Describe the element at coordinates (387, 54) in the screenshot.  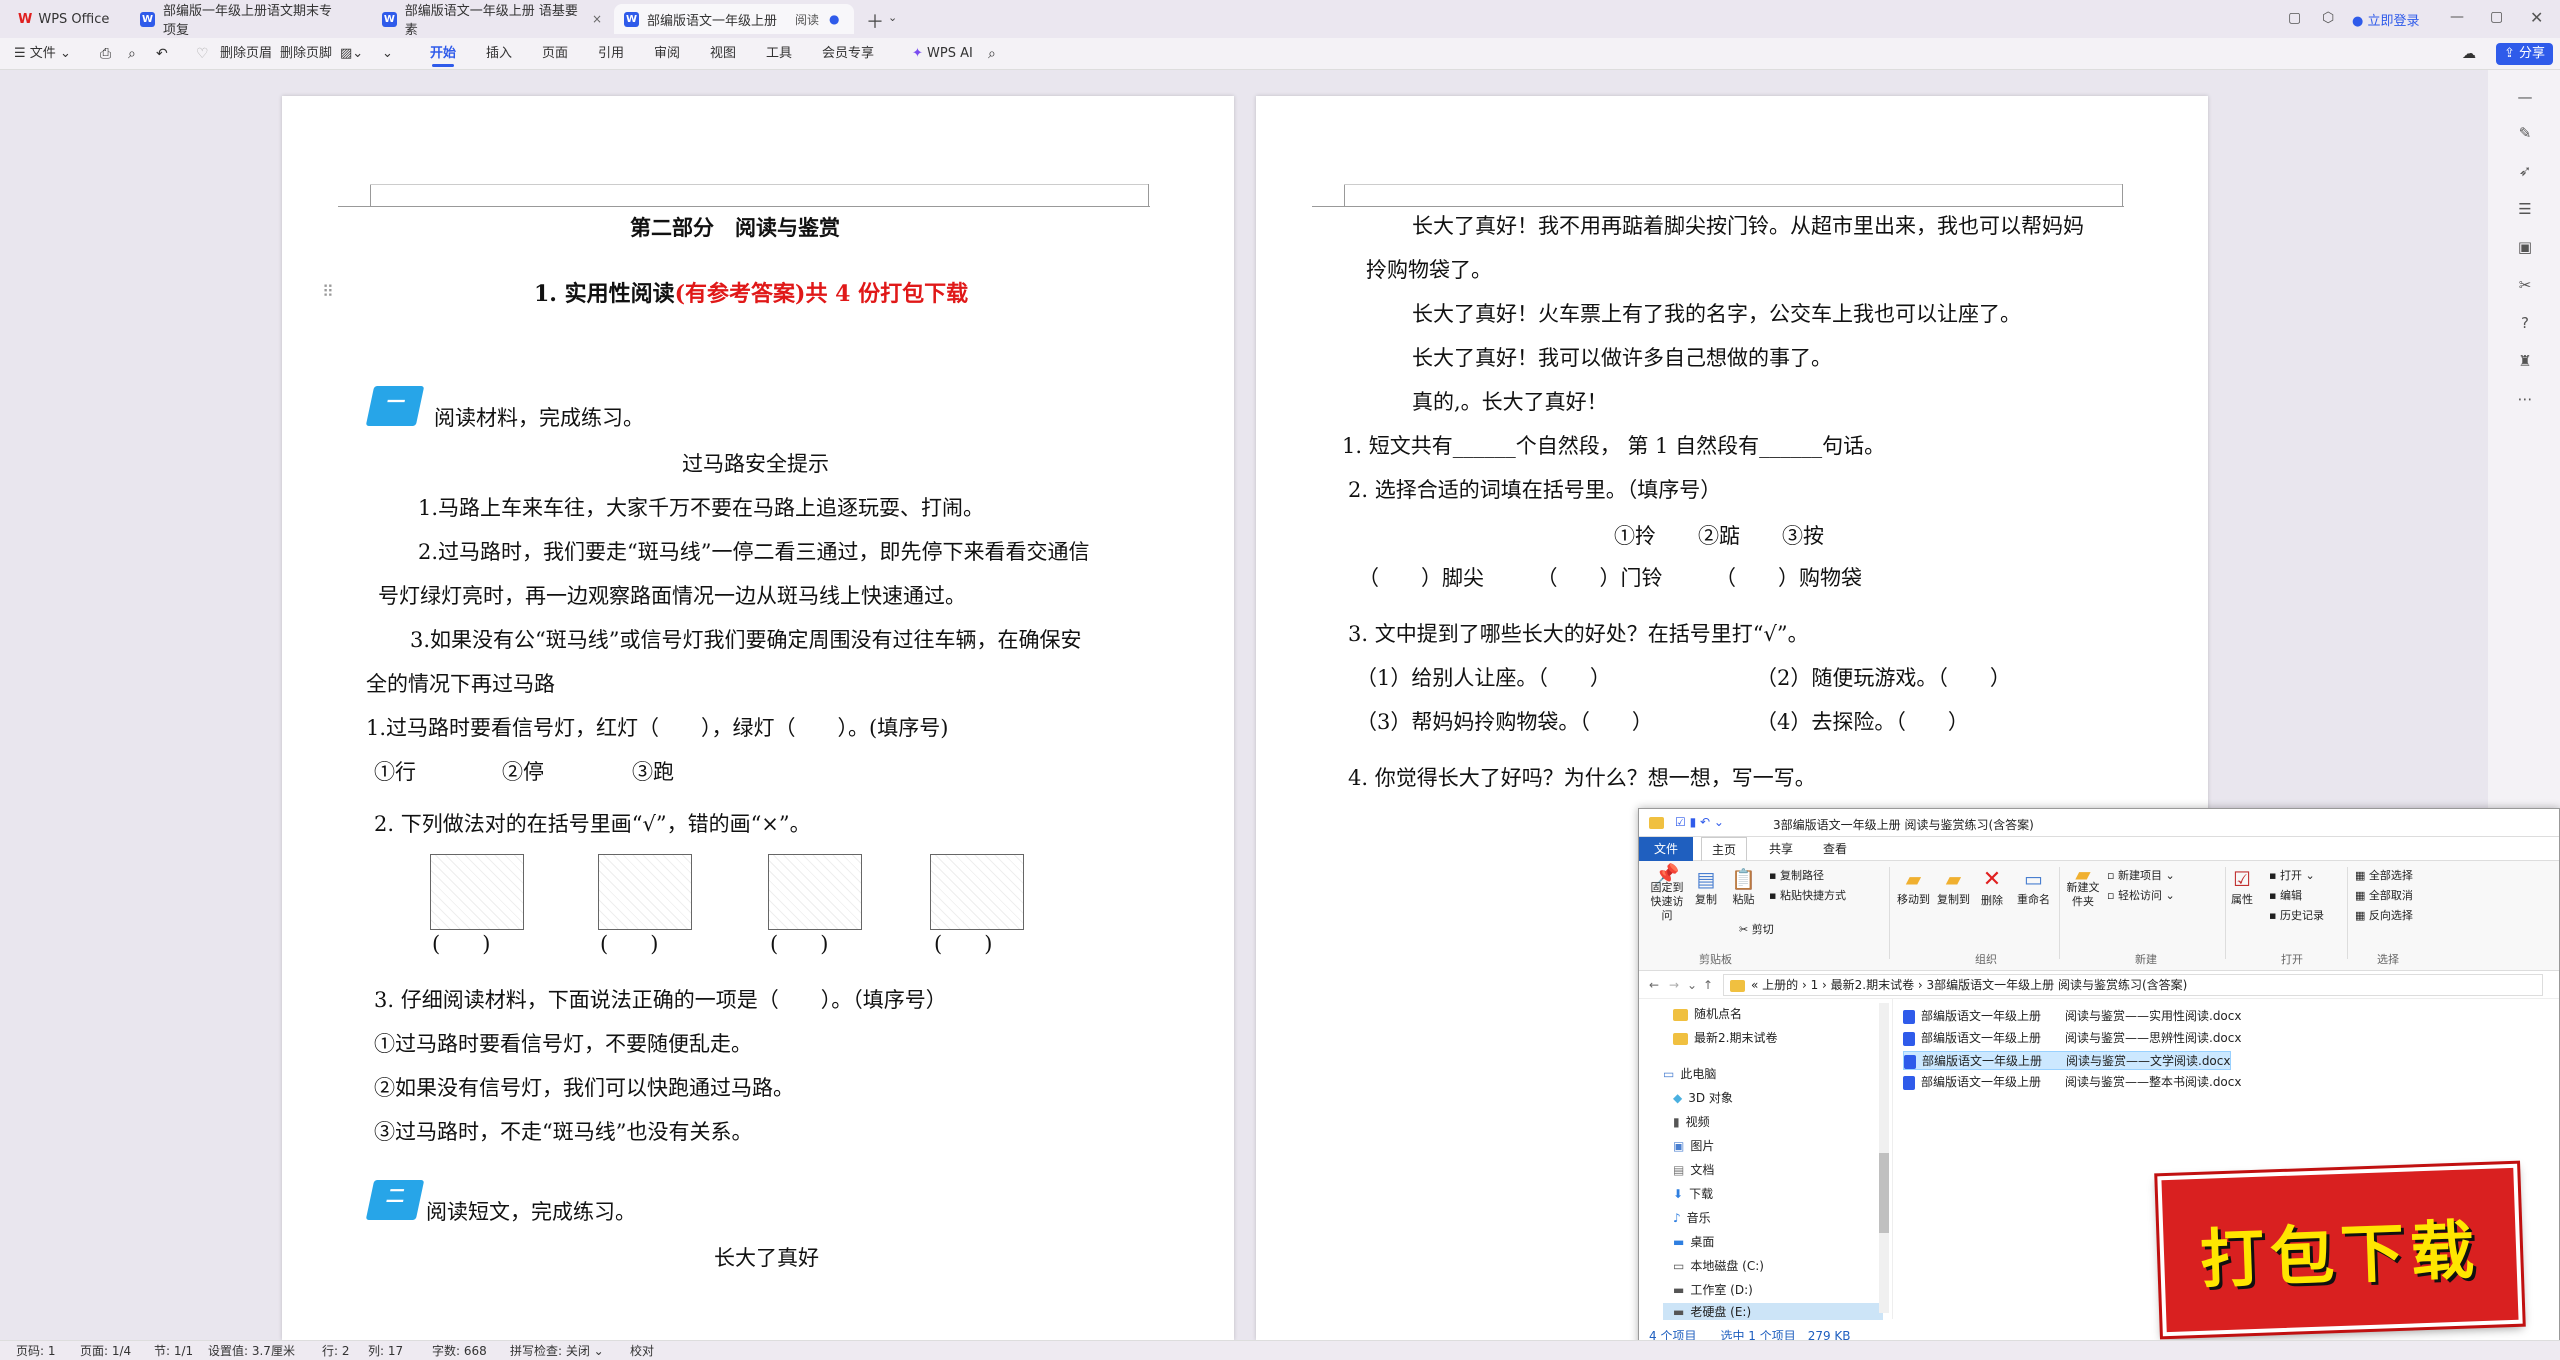
I see `more-chevron-icon: ⌄` at that location.